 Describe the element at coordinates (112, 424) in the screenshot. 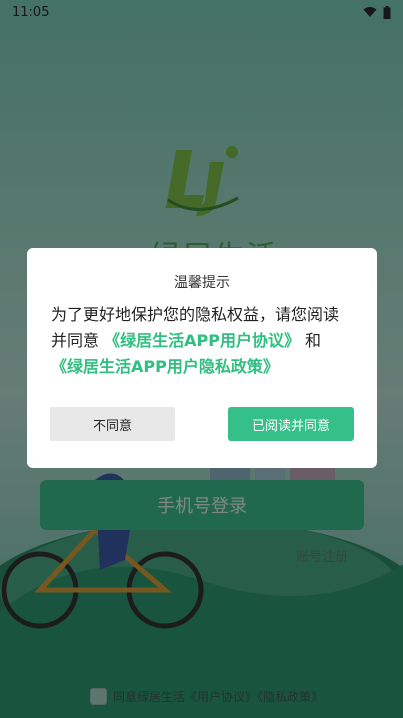

I see `disagree-button: 不同意` at that location.